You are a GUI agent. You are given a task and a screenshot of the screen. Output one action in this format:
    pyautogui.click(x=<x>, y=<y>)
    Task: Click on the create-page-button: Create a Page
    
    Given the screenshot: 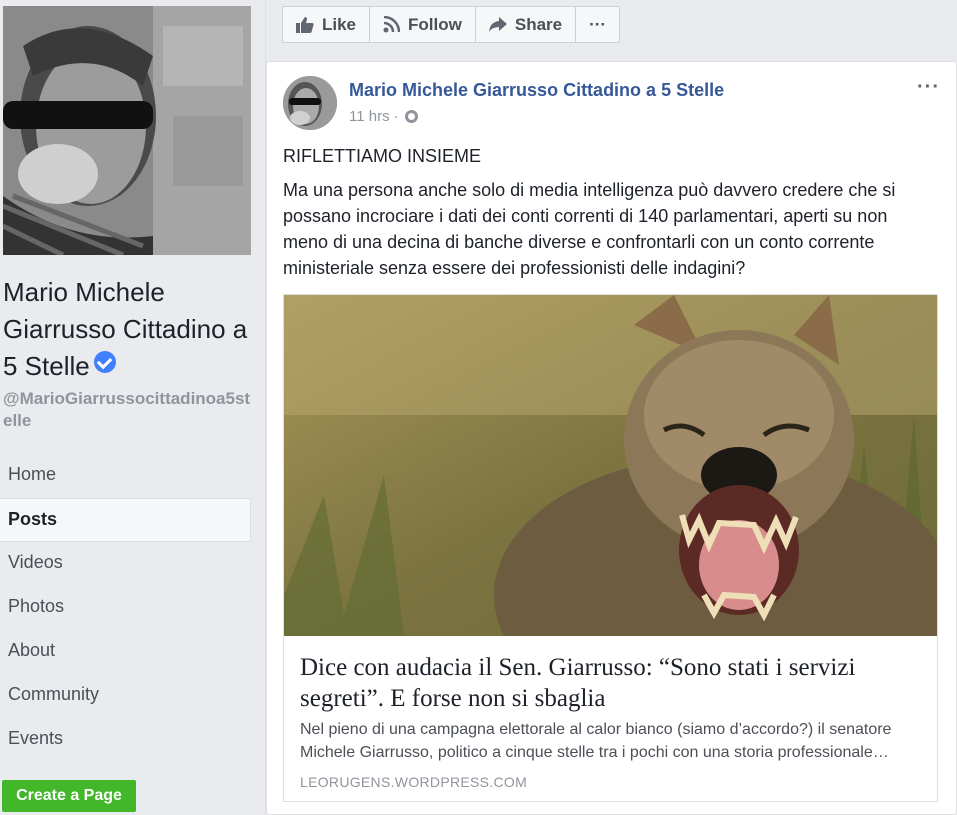 What is the action you would take?
    pyautogui.click(x=69, y=796)
    